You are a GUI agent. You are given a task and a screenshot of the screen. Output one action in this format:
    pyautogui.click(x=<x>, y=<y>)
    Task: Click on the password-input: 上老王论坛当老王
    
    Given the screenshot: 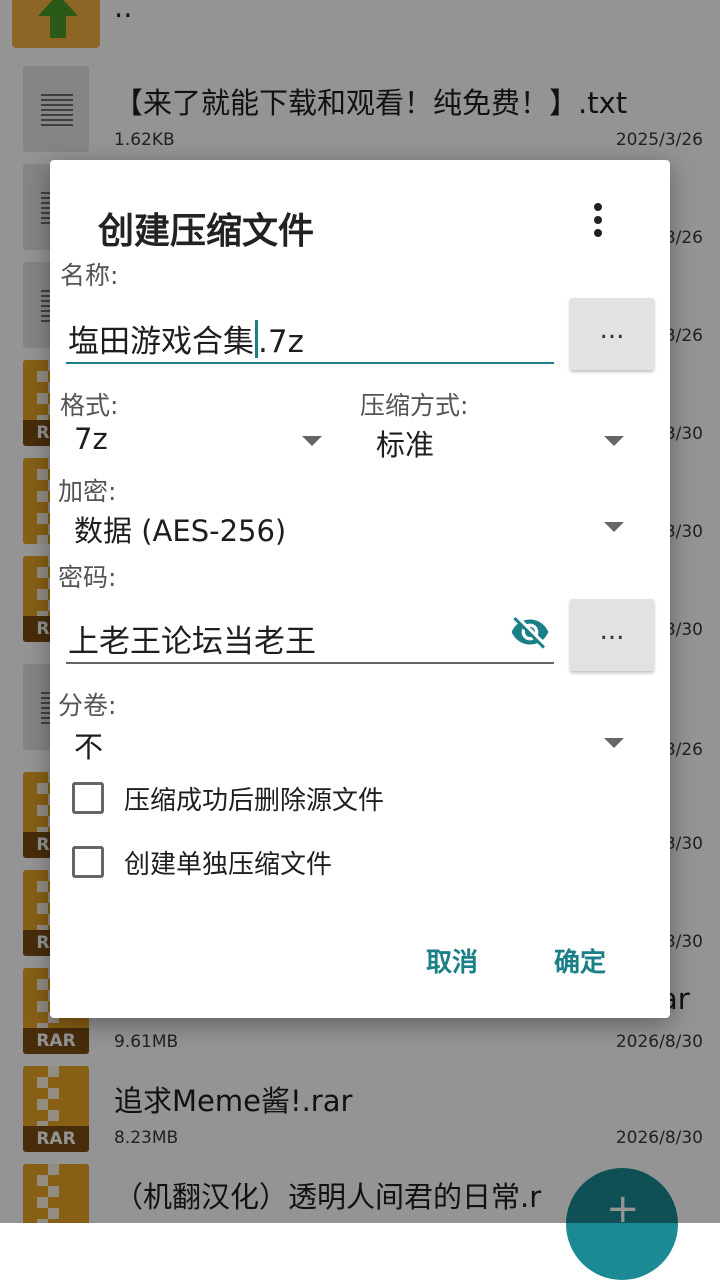 What is the action you would take?
    pyautogui.click(x=310, y=637)
    